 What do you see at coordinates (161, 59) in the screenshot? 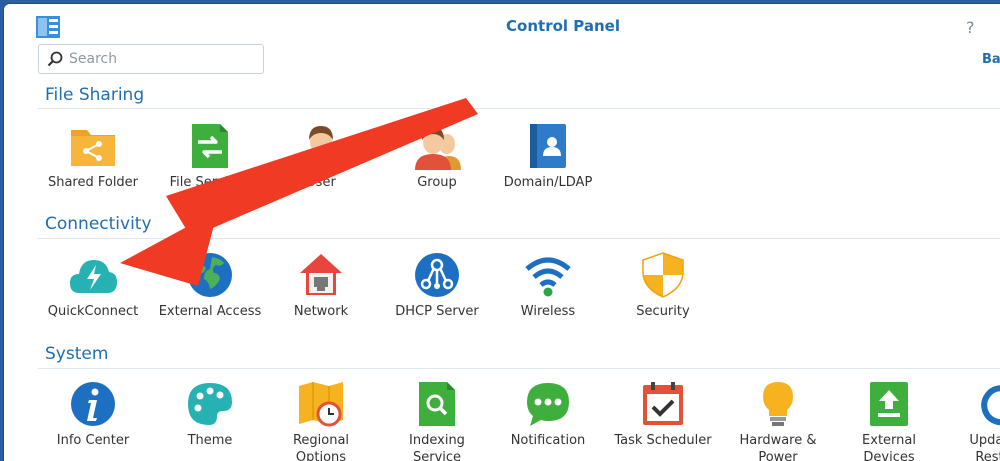
I see `search-input` at bounding box center [161, 59].